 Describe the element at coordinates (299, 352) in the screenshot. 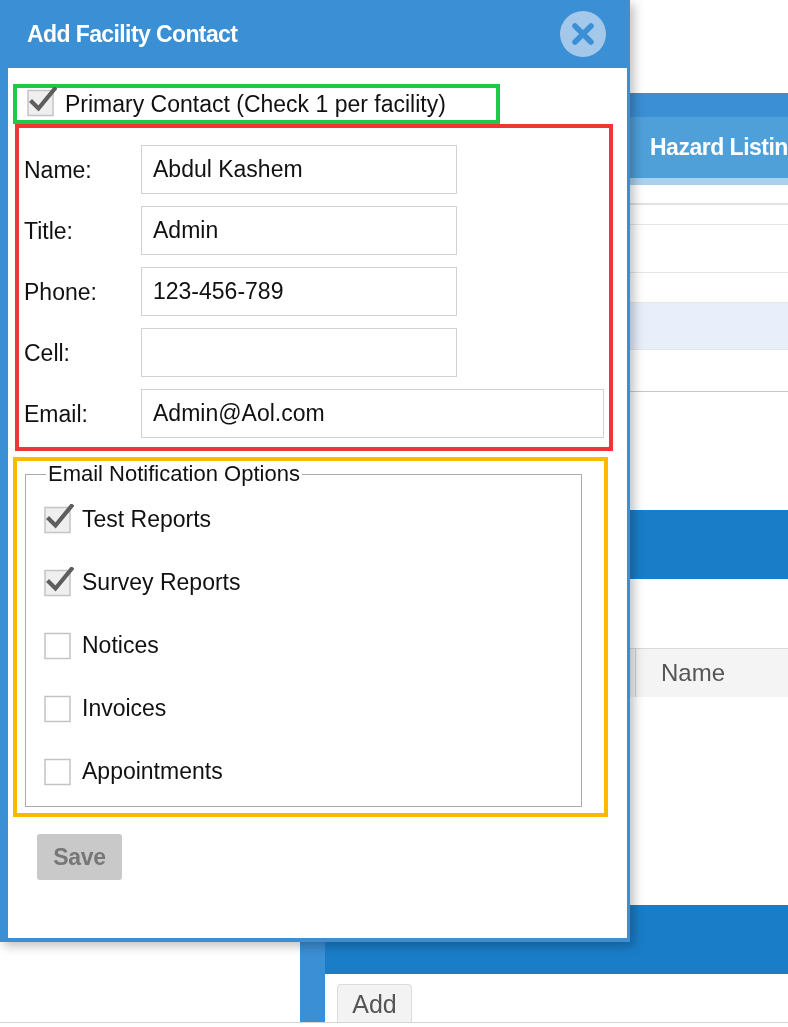

I see `input-field` at that location.